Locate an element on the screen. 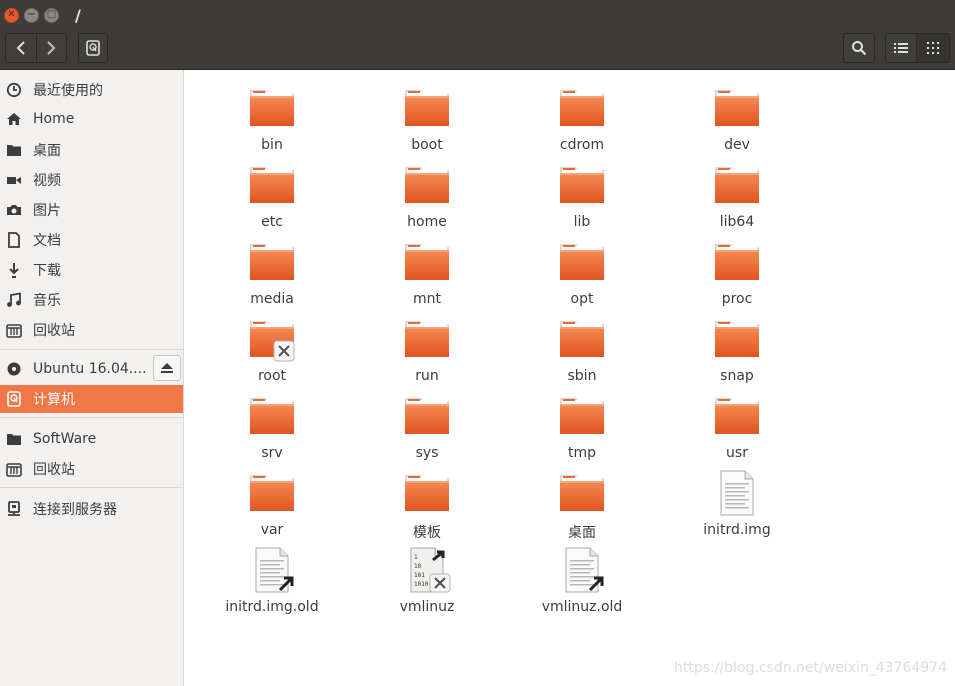 The height and width of the screenshot is (686, 955). file-item: sys is located at coordinates (427, 428).